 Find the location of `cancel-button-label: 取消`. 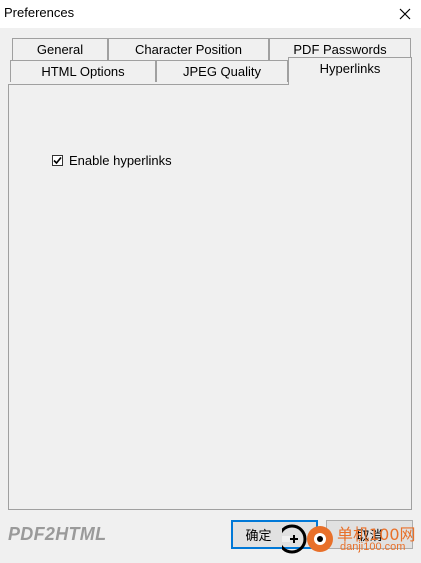

cancel-button-label: 取消 is located at coordinates (369, 535).